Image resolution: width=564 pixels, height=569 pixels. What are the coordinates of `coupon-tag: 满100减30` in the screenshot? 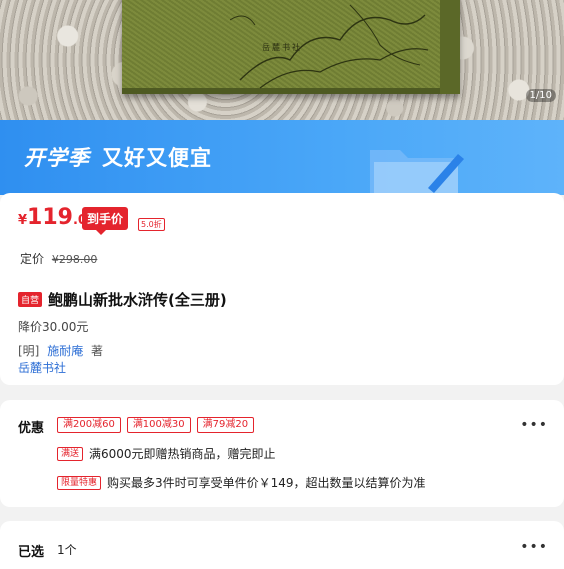 It's located at (158, 425).